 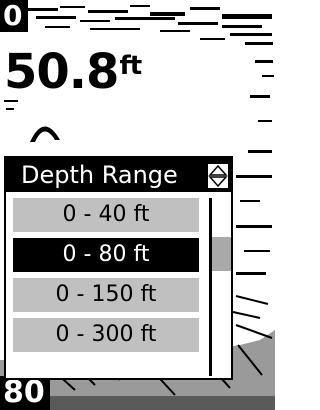 I want to click on menu-header: Depth Range, so click(x=118, y=175).